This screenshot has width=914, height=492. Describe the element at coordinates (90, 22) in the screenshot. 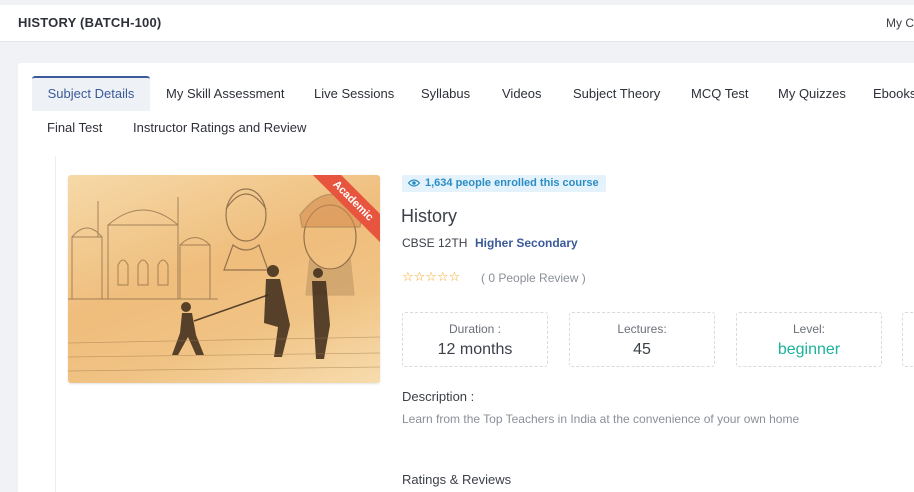

I see `page-title: HISTORY (BATCH-100)` at that location.